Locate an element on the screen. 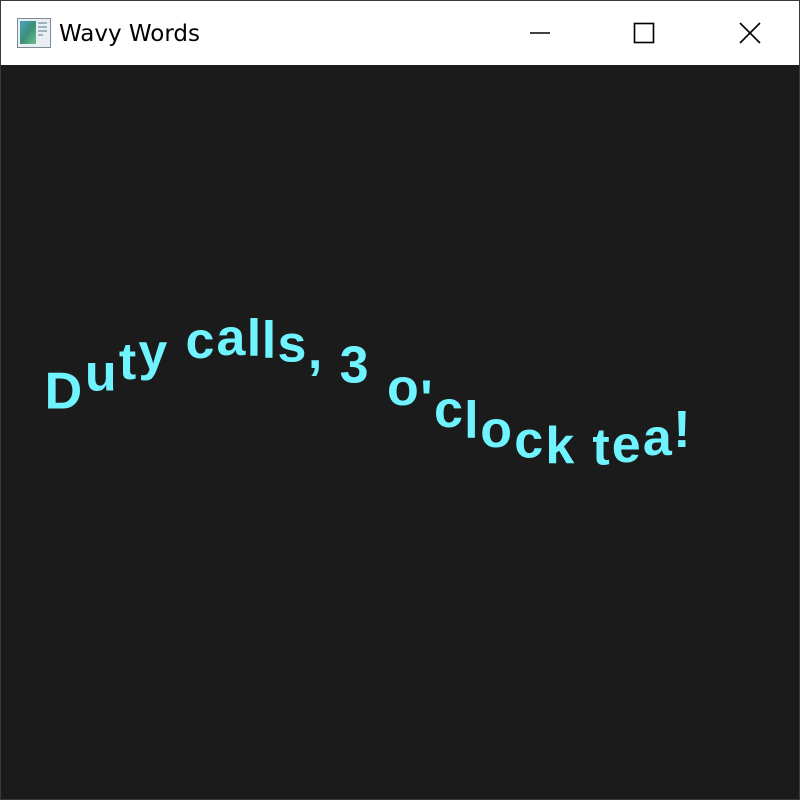 This screenshot has height=800, width=800. close-icon is located at coordinates (750, 33).